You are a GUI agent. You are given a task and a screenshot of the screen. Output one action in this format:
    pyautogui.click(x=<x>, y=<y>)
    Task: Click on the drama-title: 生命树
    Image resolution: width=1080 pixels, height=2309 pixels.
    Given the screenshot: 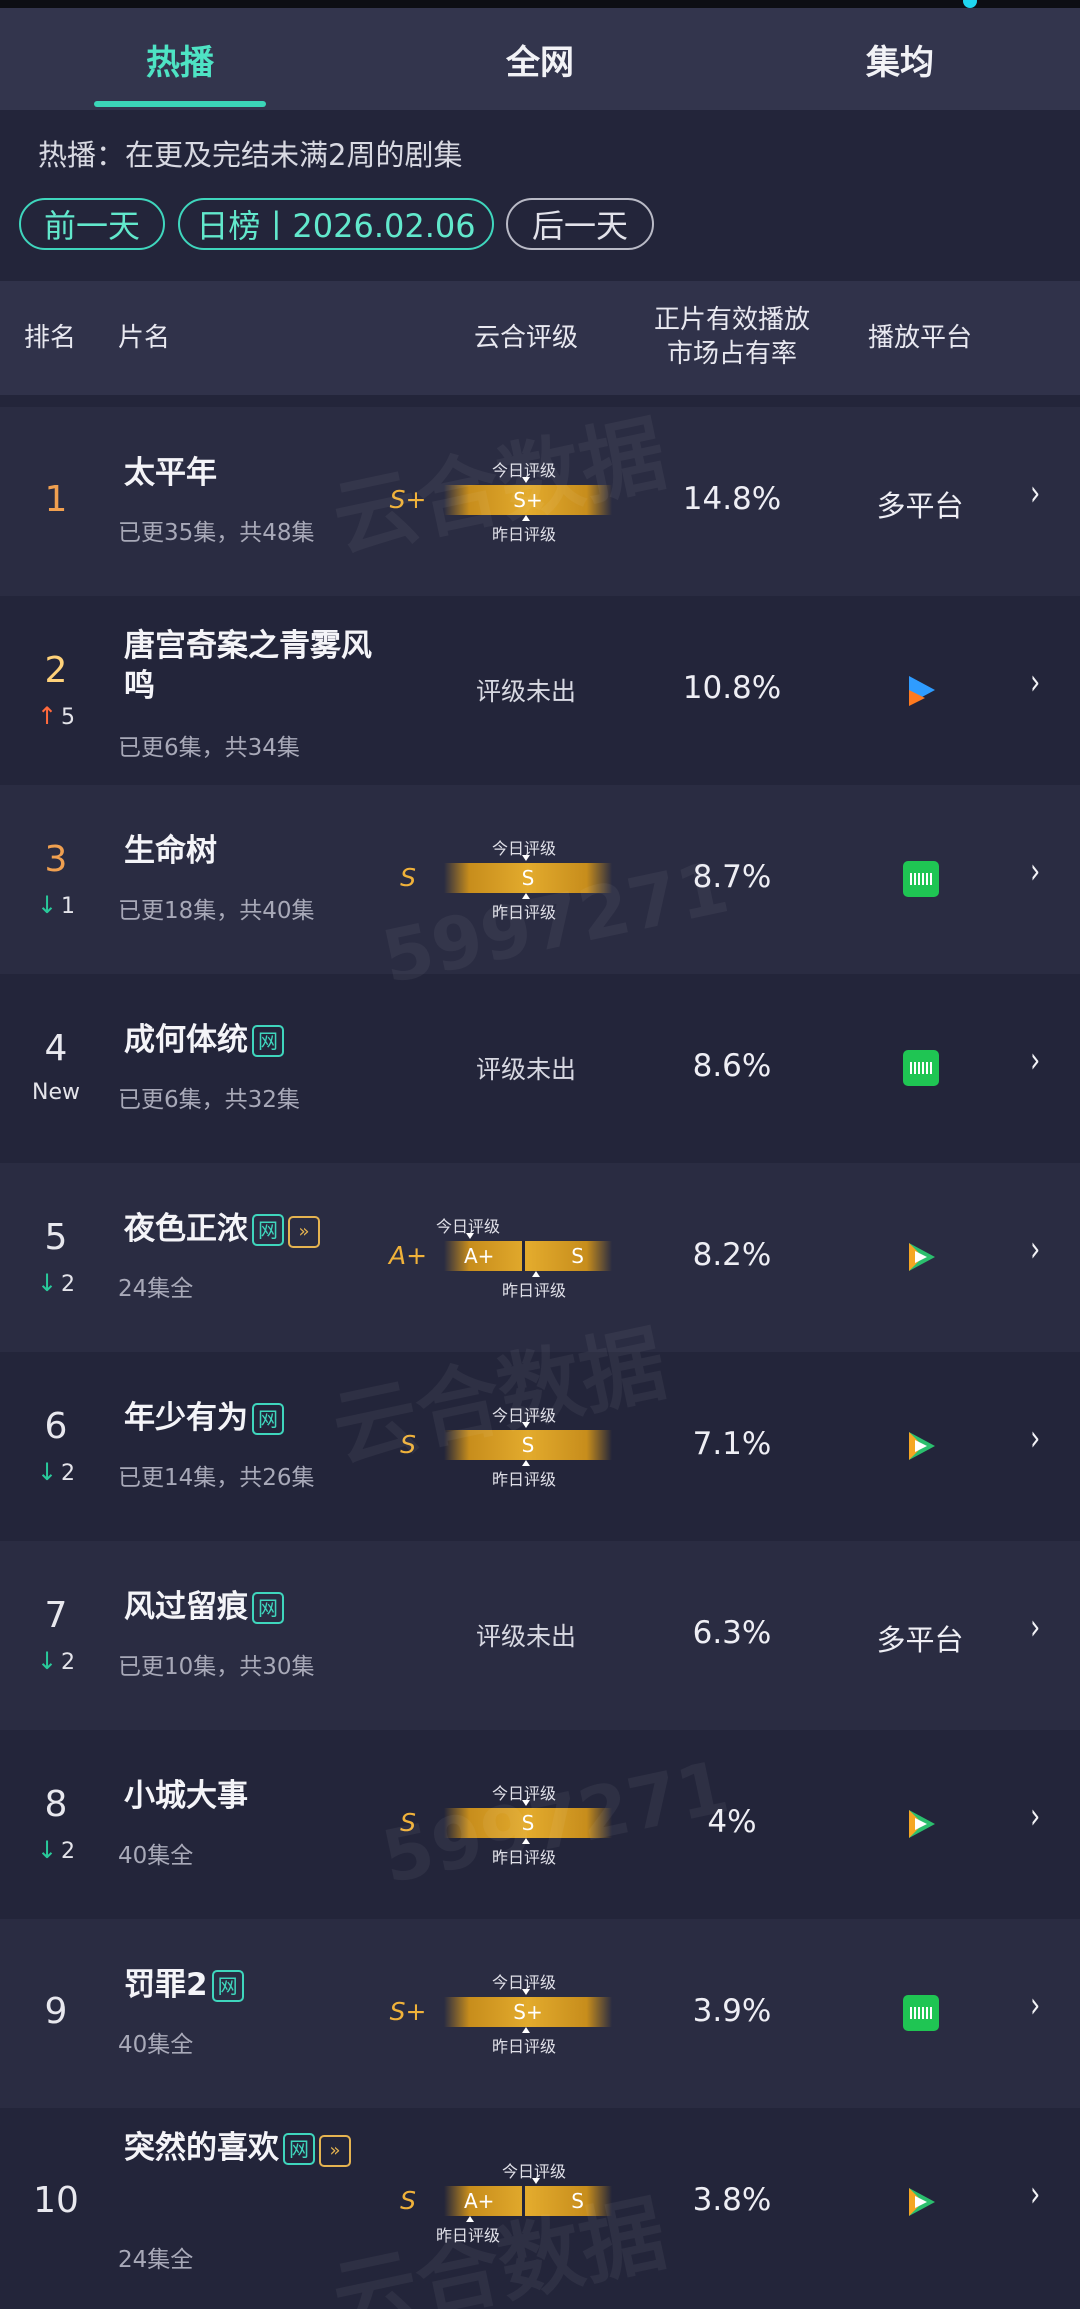 What is the action you would take?
    pyautogui.click(x=249, y=851)
    